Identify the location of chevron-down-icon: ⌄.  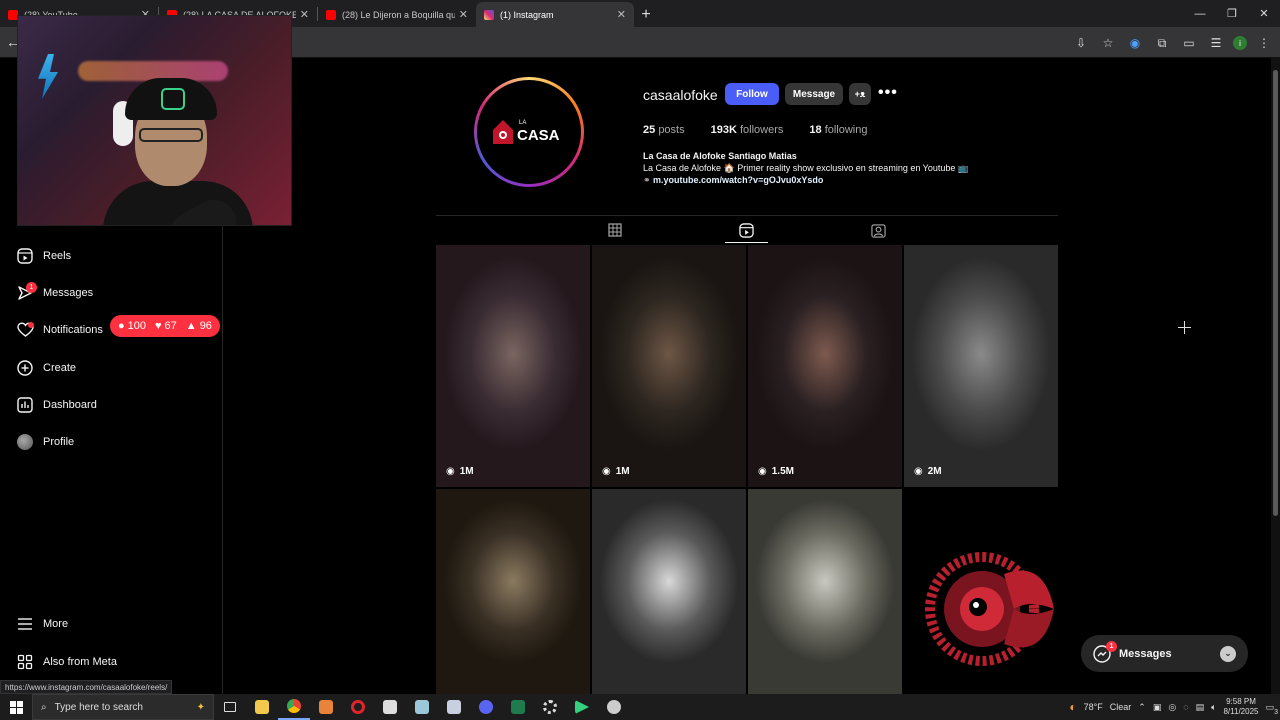
(1228, 653).